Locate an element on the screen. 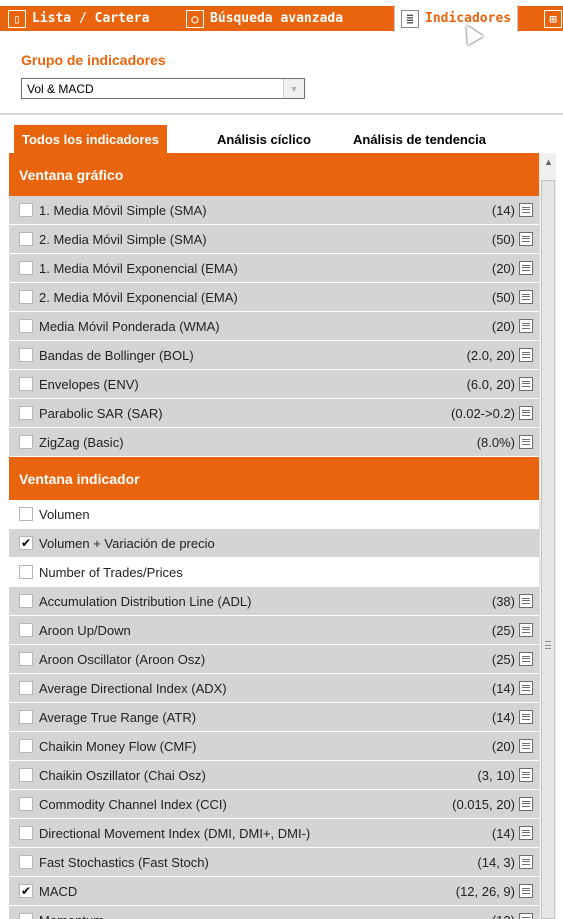 This screenshot has height=919, width=563. indicator-params: (38) is located at coordinates (503, 601).